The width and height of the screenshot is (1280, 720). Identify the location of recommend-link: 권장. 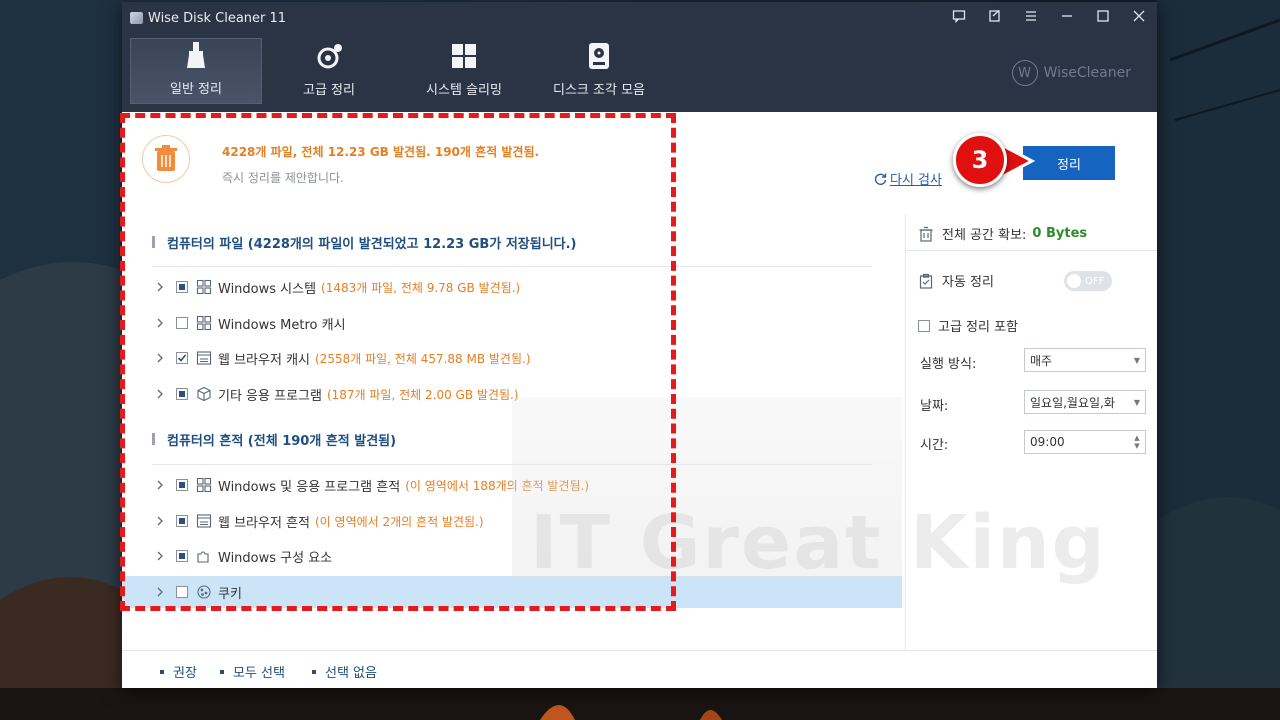
(178, 671).